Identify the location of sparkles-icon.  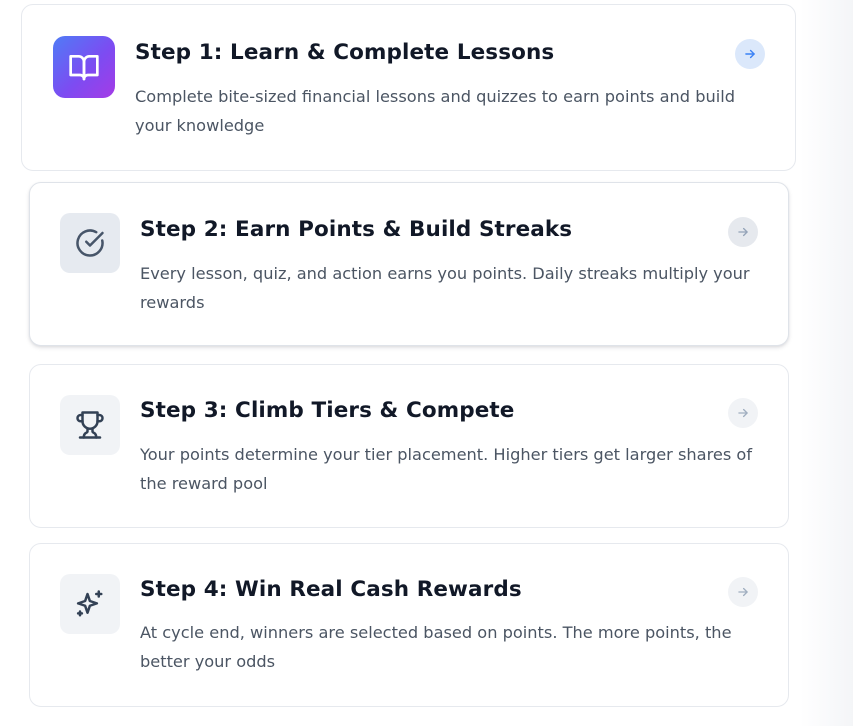
(89, 603).